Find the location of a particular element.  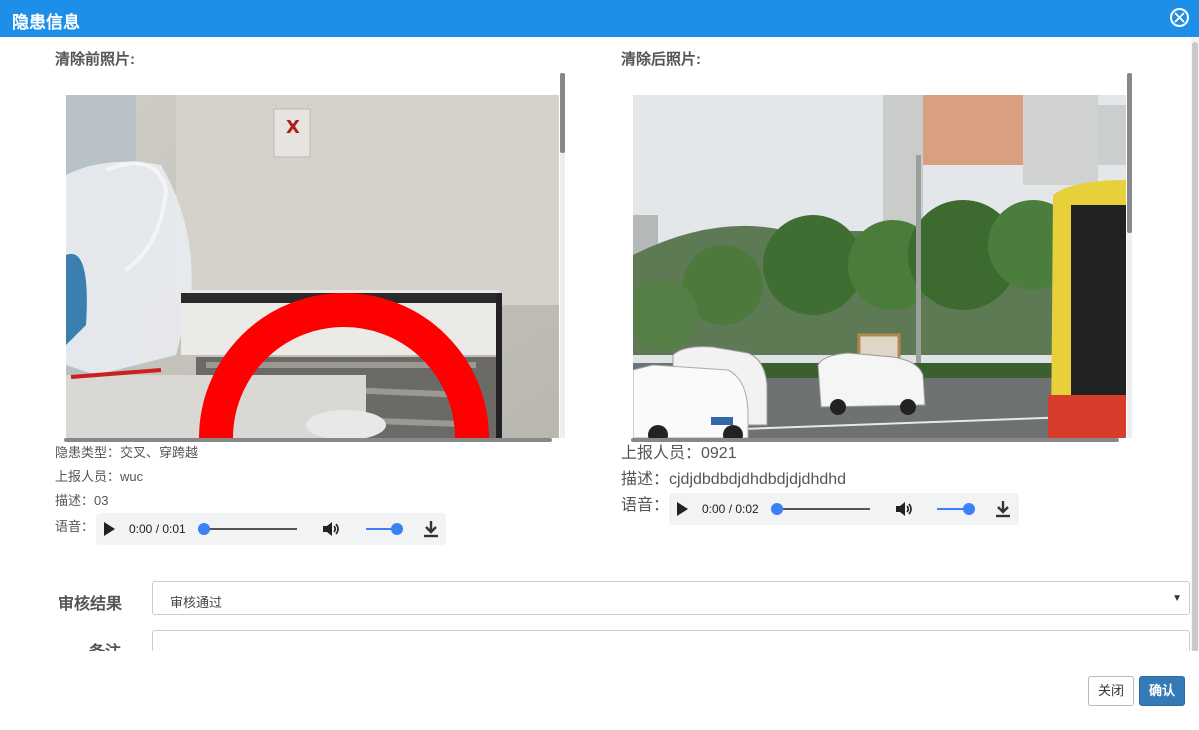

before-reporter: 上报人员：wuc is located at coordinates (99, 476).